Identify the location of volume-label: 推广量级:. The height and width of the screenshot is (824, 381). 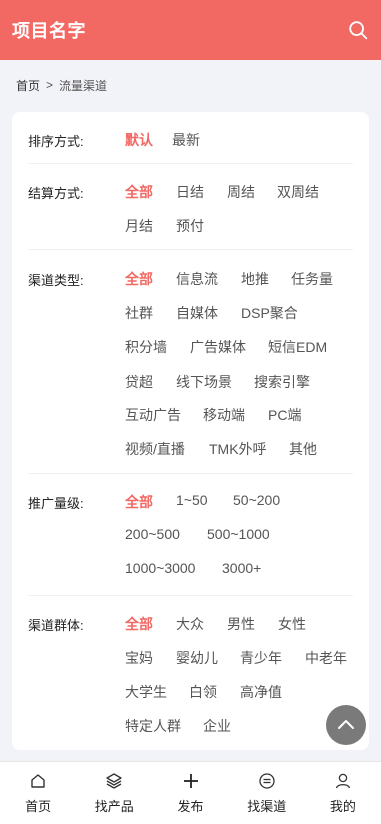
(56, 503).